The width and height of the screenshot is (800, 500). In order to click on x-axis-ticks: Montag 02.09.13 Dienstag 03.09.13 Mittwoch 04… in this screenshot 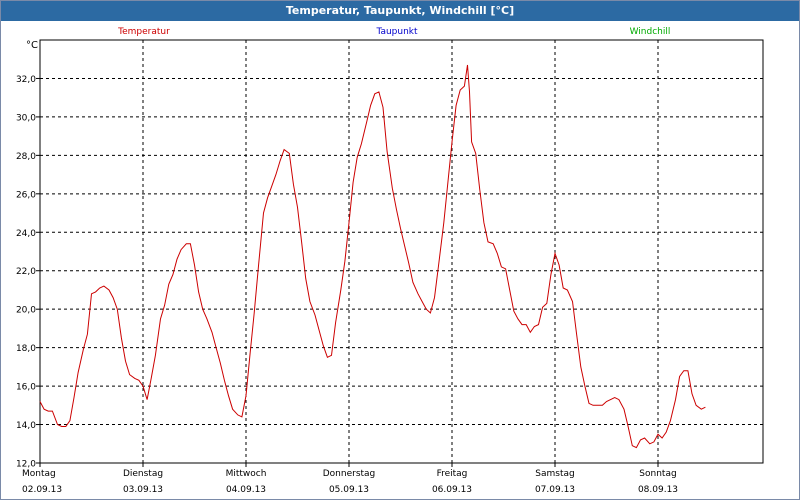, I will do `click(350, 479)`.